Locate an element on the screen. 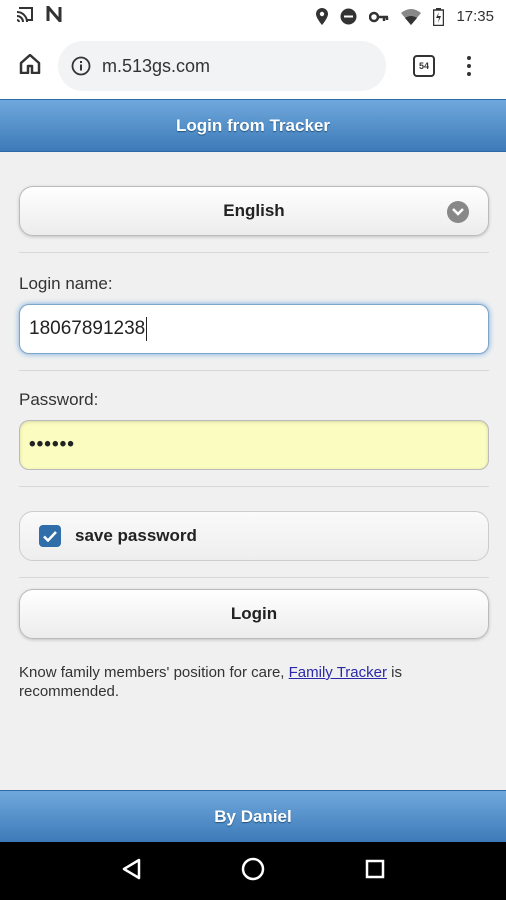 This screenshot has width=506, height=900. save-password-checkbox is located at coordinates (50, 536).